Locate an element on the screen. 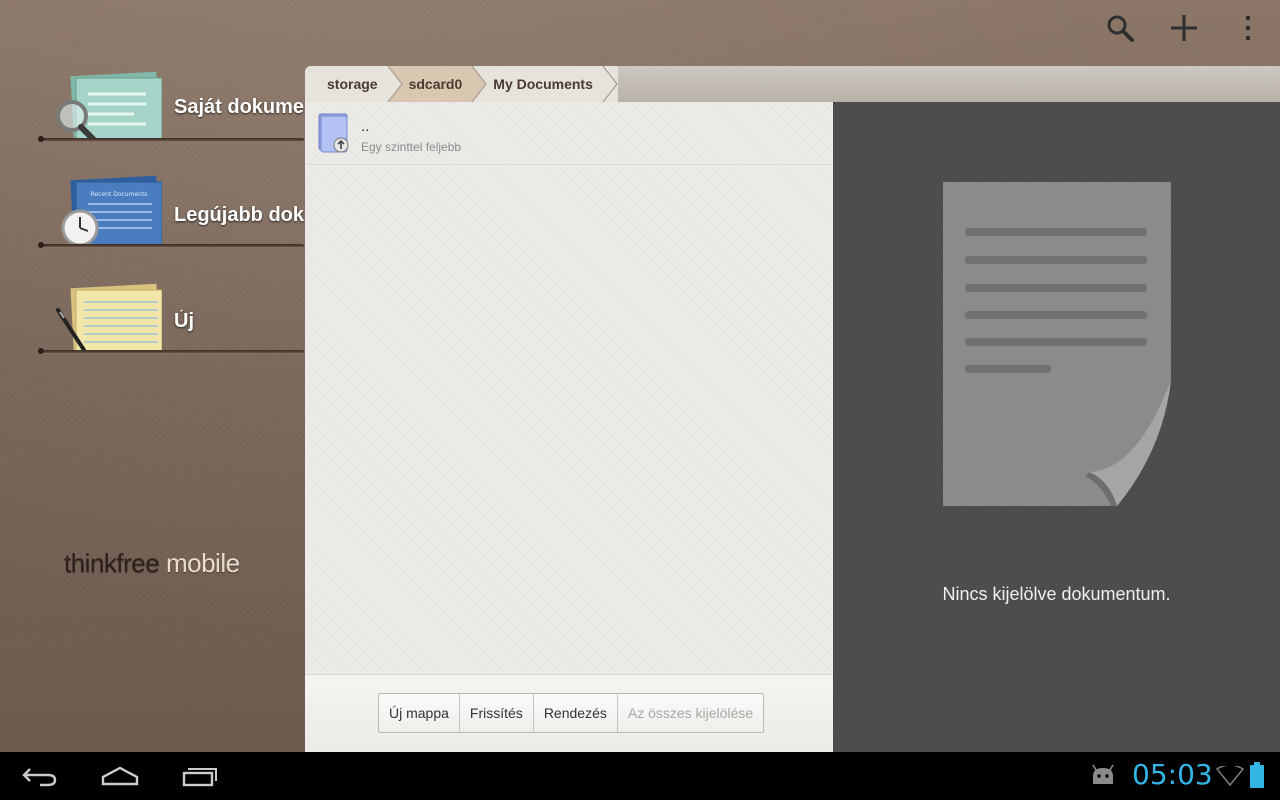  recent-apps-icon is located at coordinates (200, 776).